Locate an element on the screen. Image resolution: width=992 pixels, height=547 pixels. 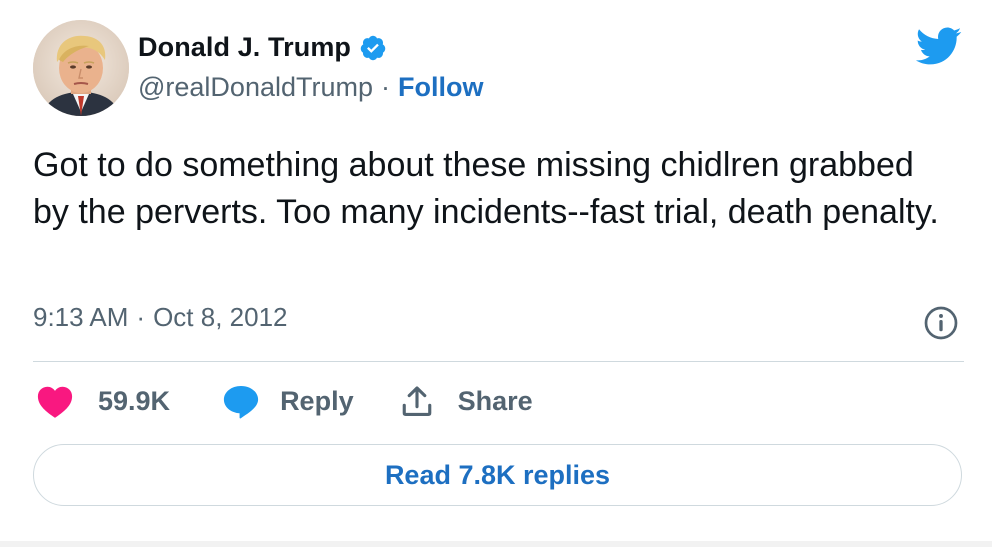
reply-label: Reply is located at coordinates (317, 400).